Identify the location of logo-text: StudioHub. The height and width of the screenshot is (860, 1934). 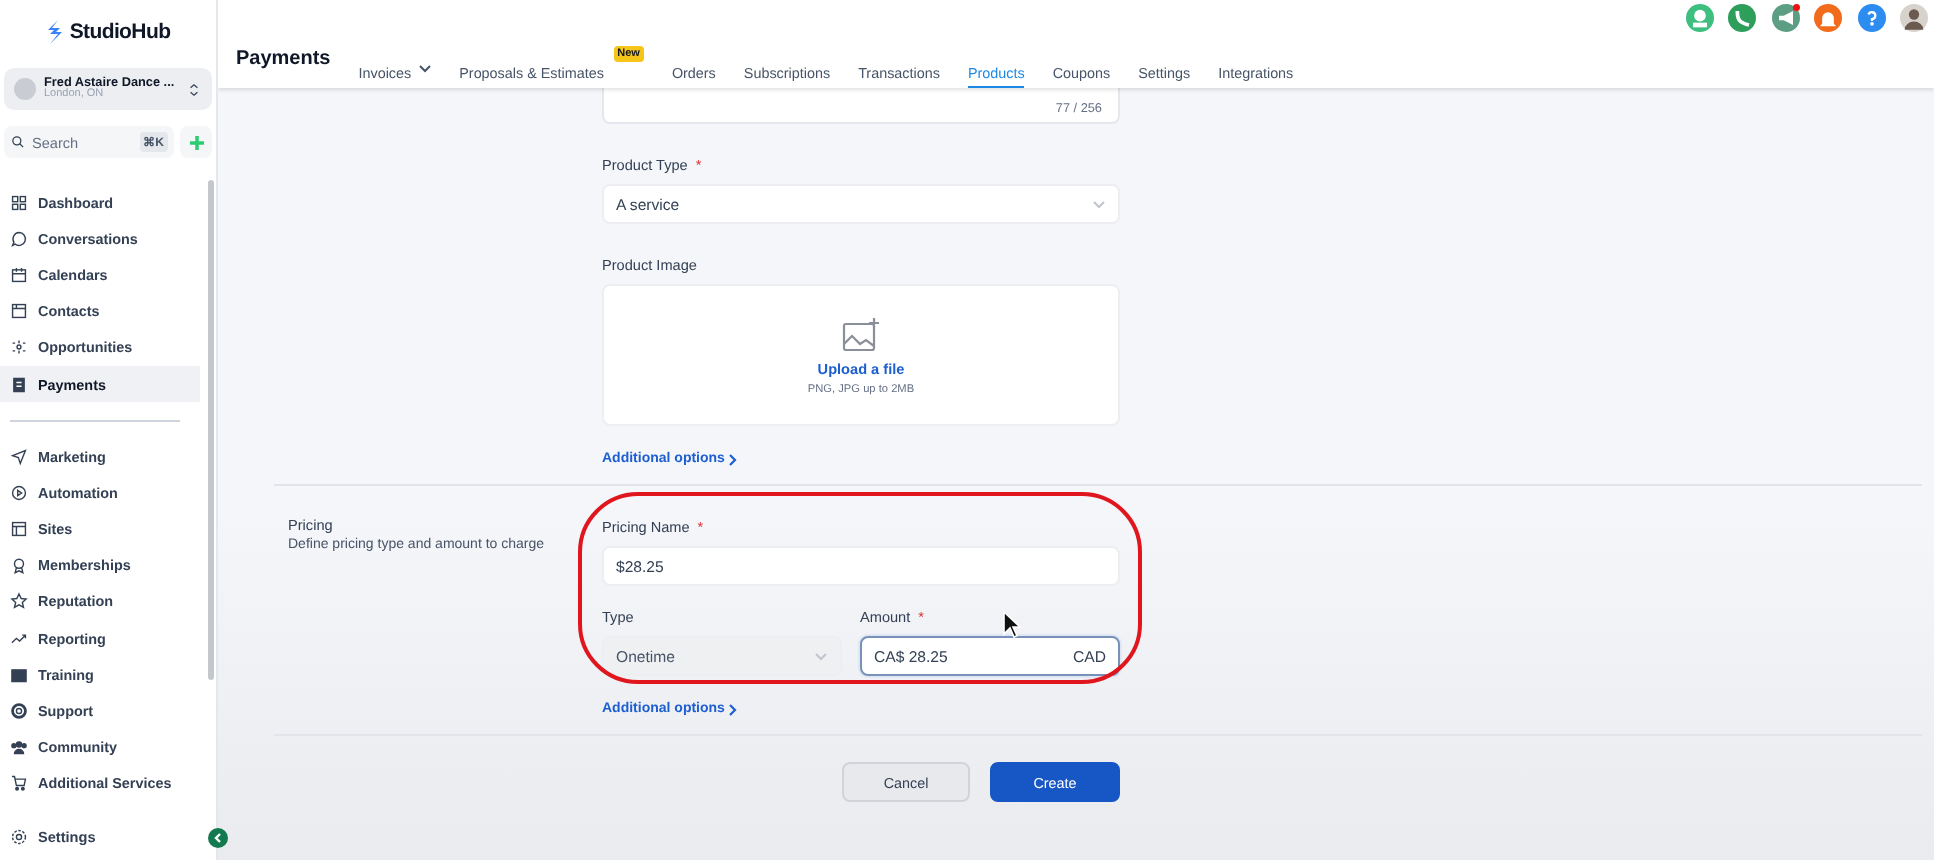
(120, 32).